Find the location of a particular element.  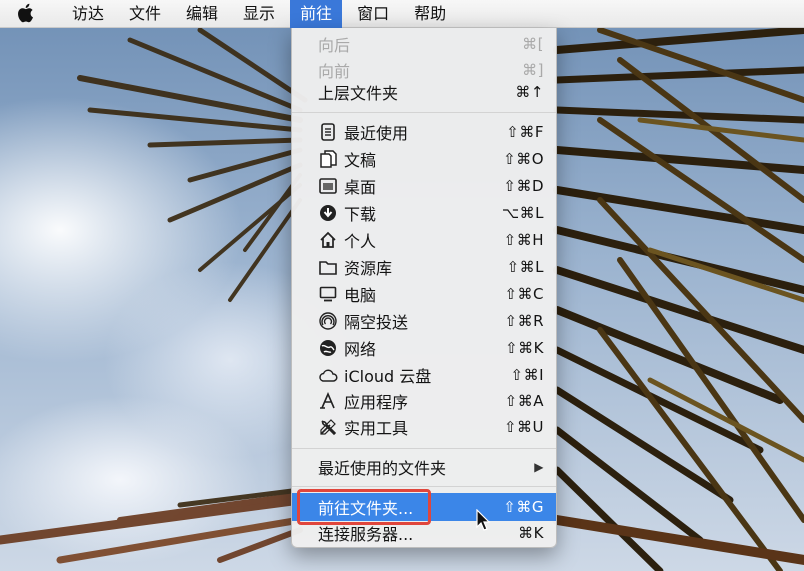

downloads-icon is located at coordinates (328, 213).